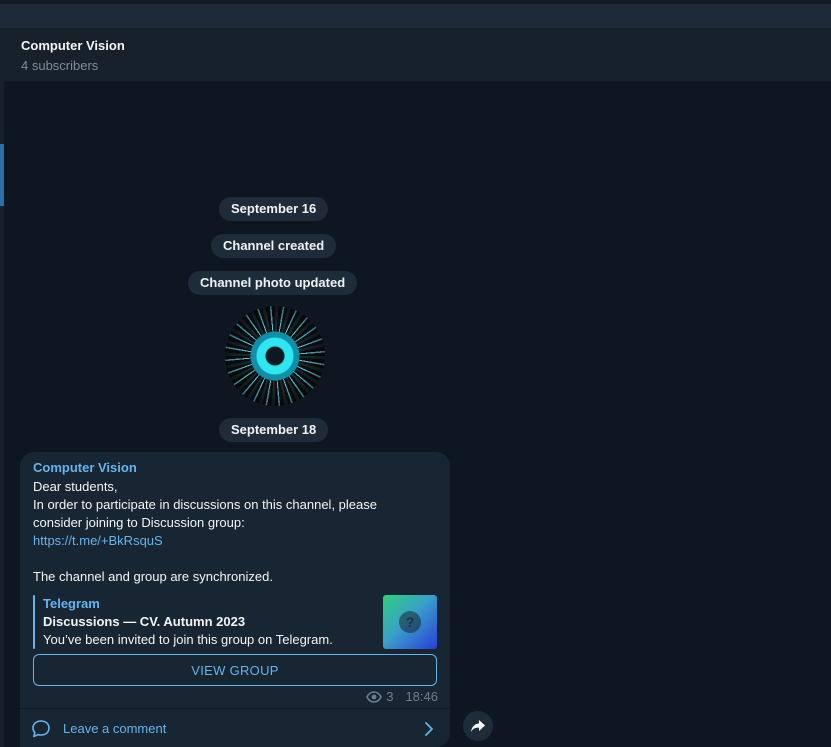  What do you see at coordinates (73, 45) in the screenshot?
I see `channel-title: Computer Vision` at bounding box center [73, 45].